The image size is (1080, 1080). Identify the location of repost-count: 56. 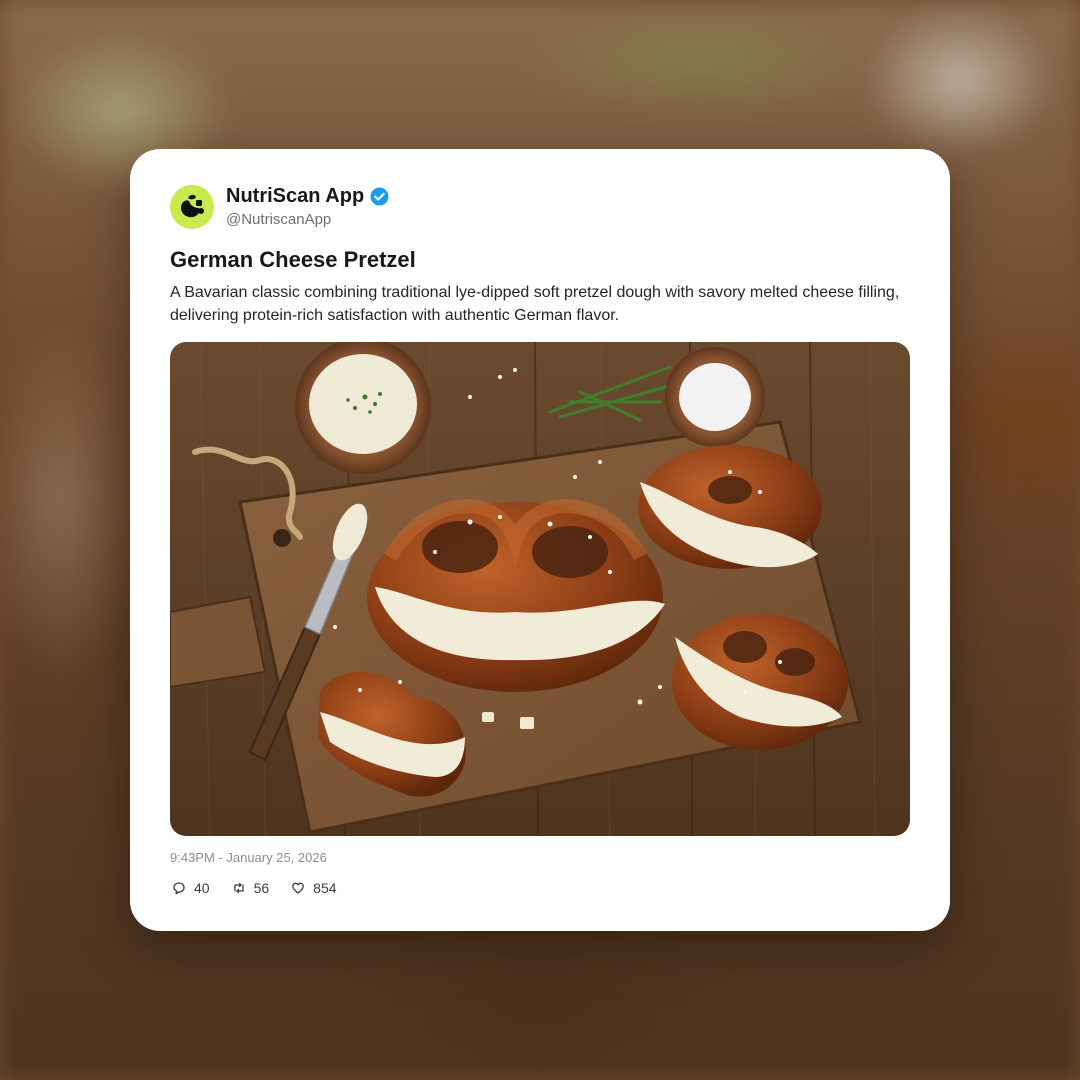
(261, 888).